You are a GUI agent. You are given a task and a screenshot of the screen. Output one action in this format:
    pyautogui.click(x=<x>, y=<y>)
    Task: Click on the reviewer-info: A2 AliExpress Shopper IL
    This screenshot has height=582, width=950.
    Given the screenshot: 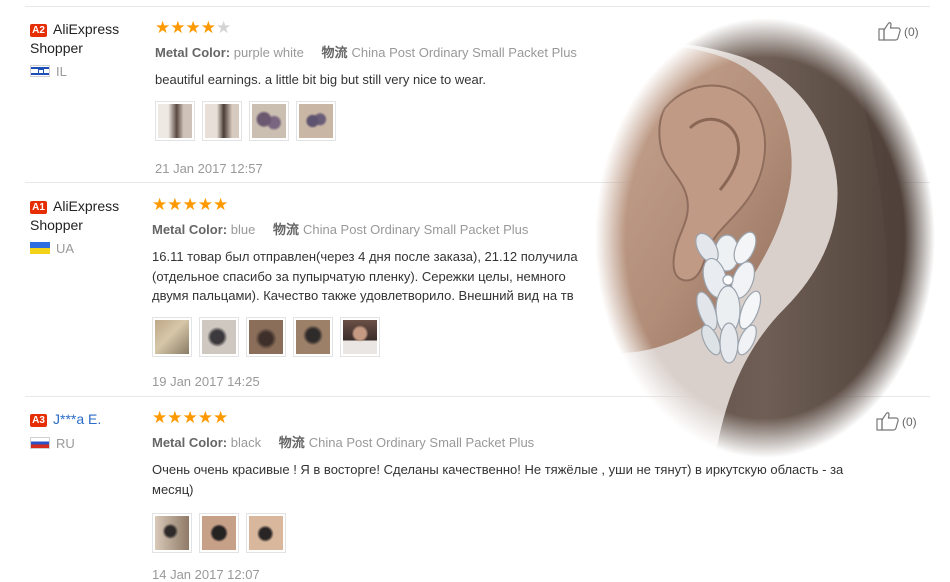 What is the action you would take?
    pyautogui.click(x=87, y=49)
    